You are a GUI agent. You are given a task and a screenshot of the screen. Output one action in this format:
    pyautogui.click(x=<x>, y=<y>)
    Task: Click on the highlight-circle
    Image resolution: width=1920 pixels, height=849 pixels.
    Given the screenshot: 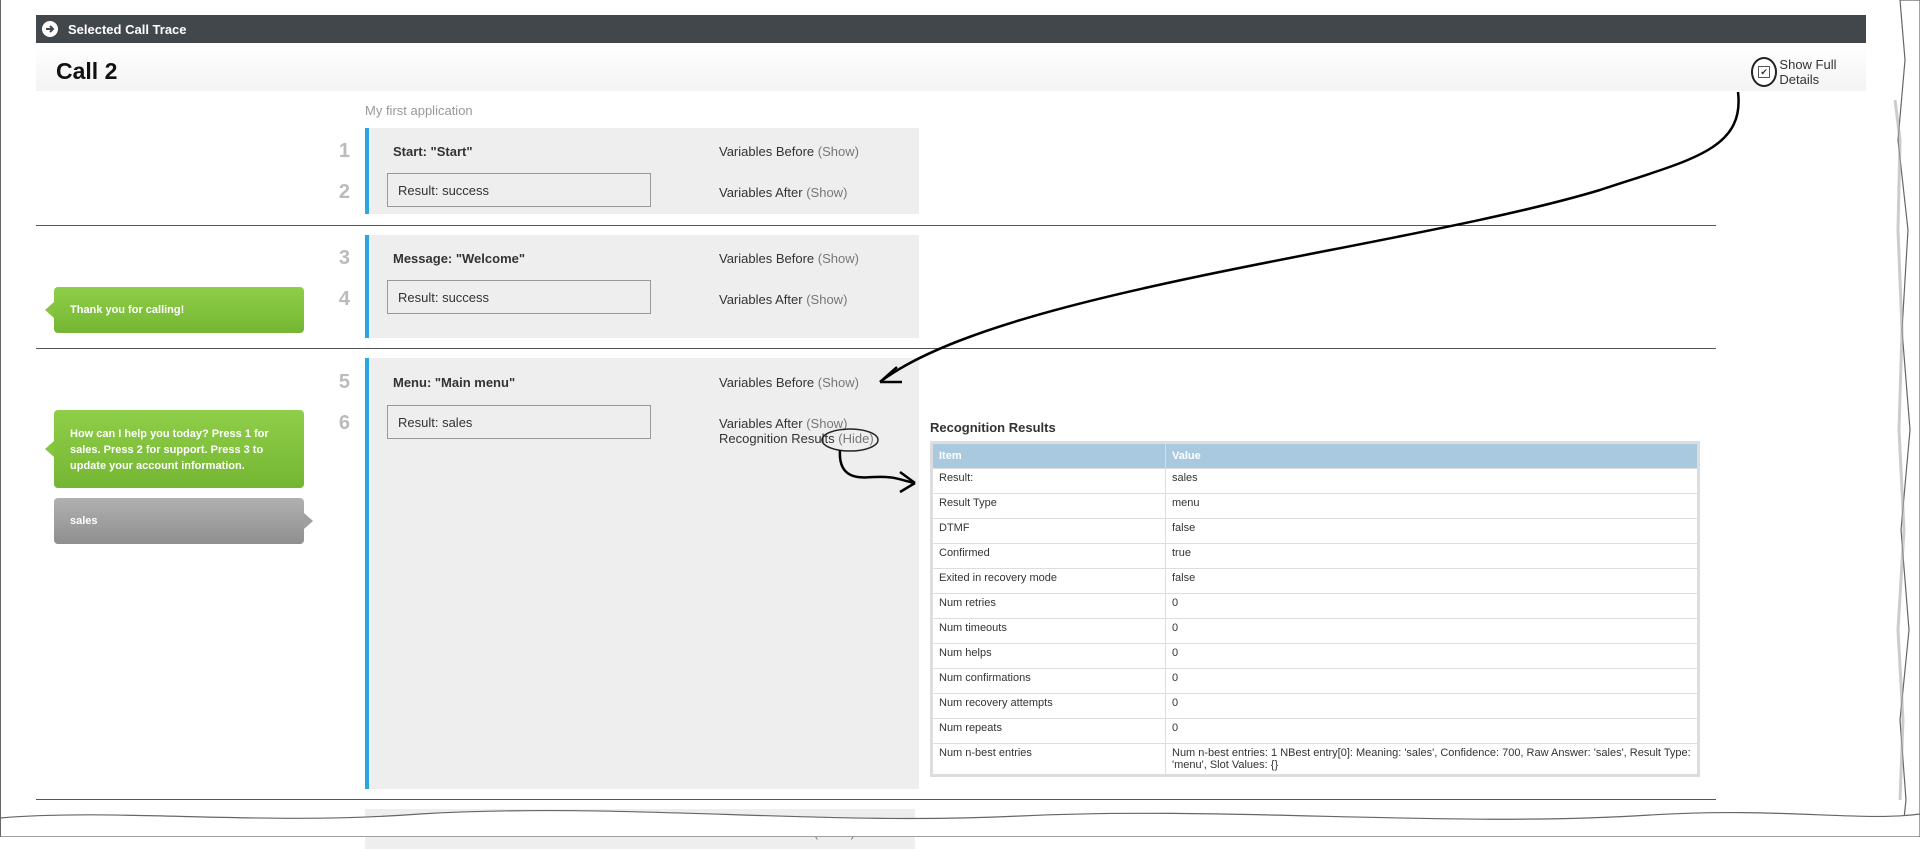 What is the action you would take?
    pyautogui.click(x=850, y=440)
    